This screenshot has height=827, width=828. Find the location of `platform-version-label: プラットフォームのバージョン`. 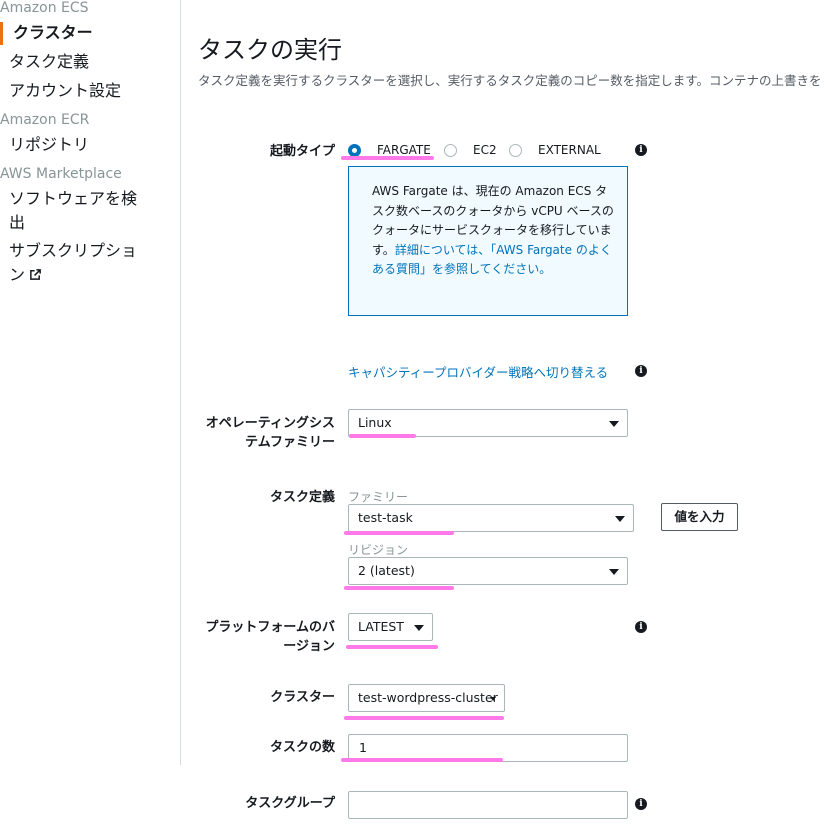

platform-version-label: プラットフォームのバージョン is located at coordinates (270, 637).